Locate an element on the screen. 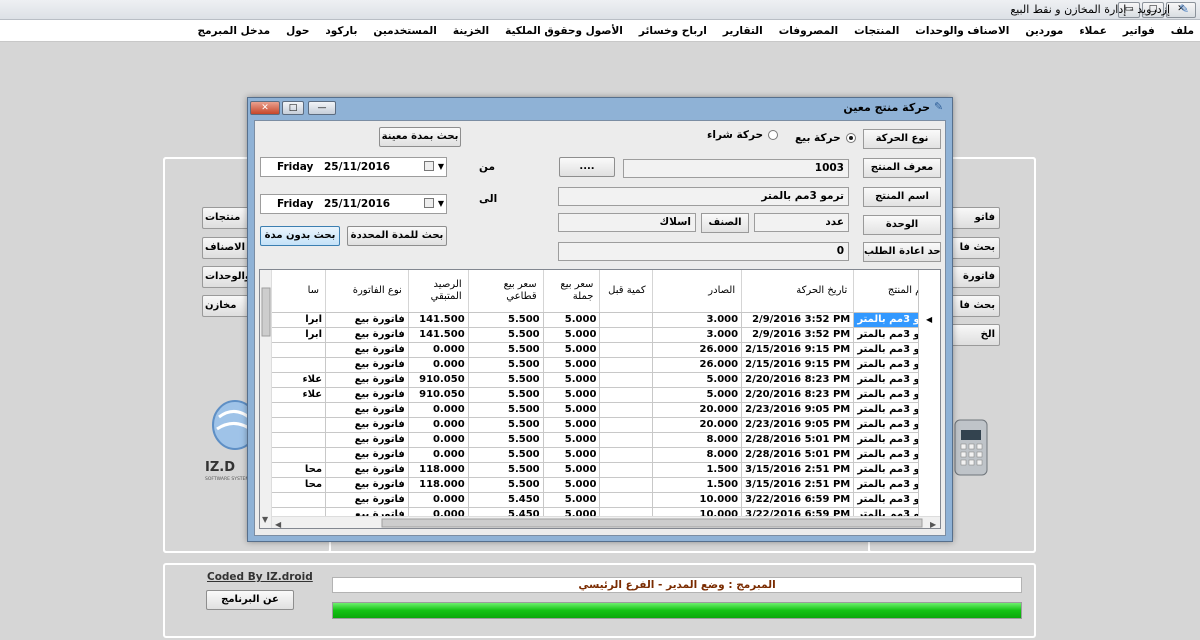  cell-date: 3/22/2016 6:59 PM is located at coordinates (798, 500).